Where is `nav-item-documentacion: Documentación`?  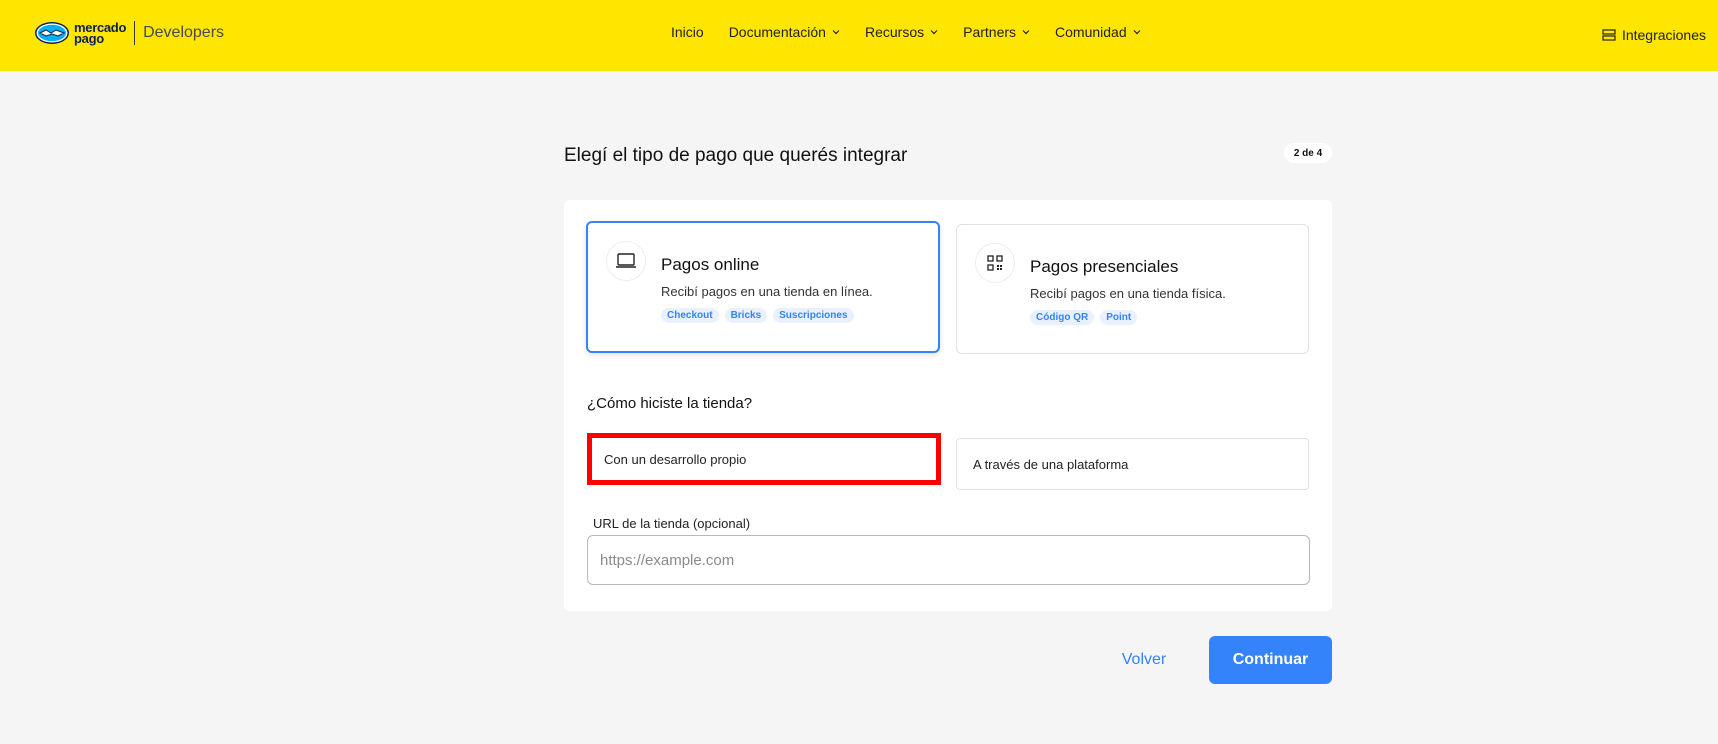 nav-item-documentacion: Documentación is located at coordinates (784, 32).